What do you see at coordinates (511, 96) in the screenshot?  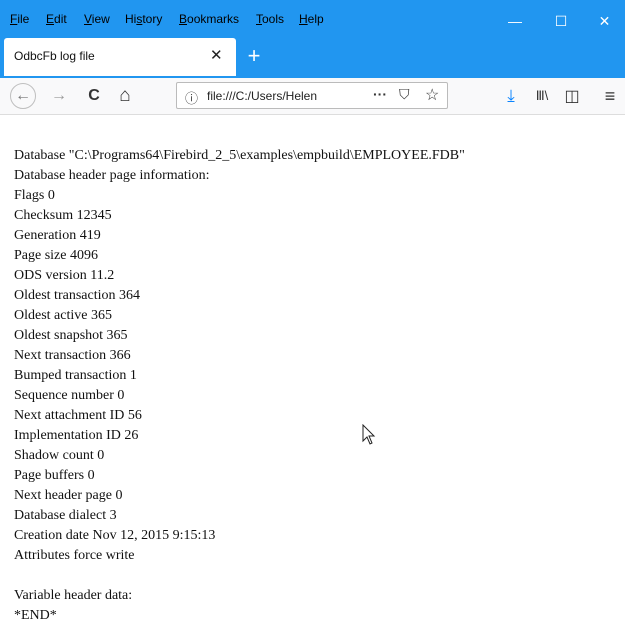 I see `download-icon: ⤓` at bounding box center [511, 96].